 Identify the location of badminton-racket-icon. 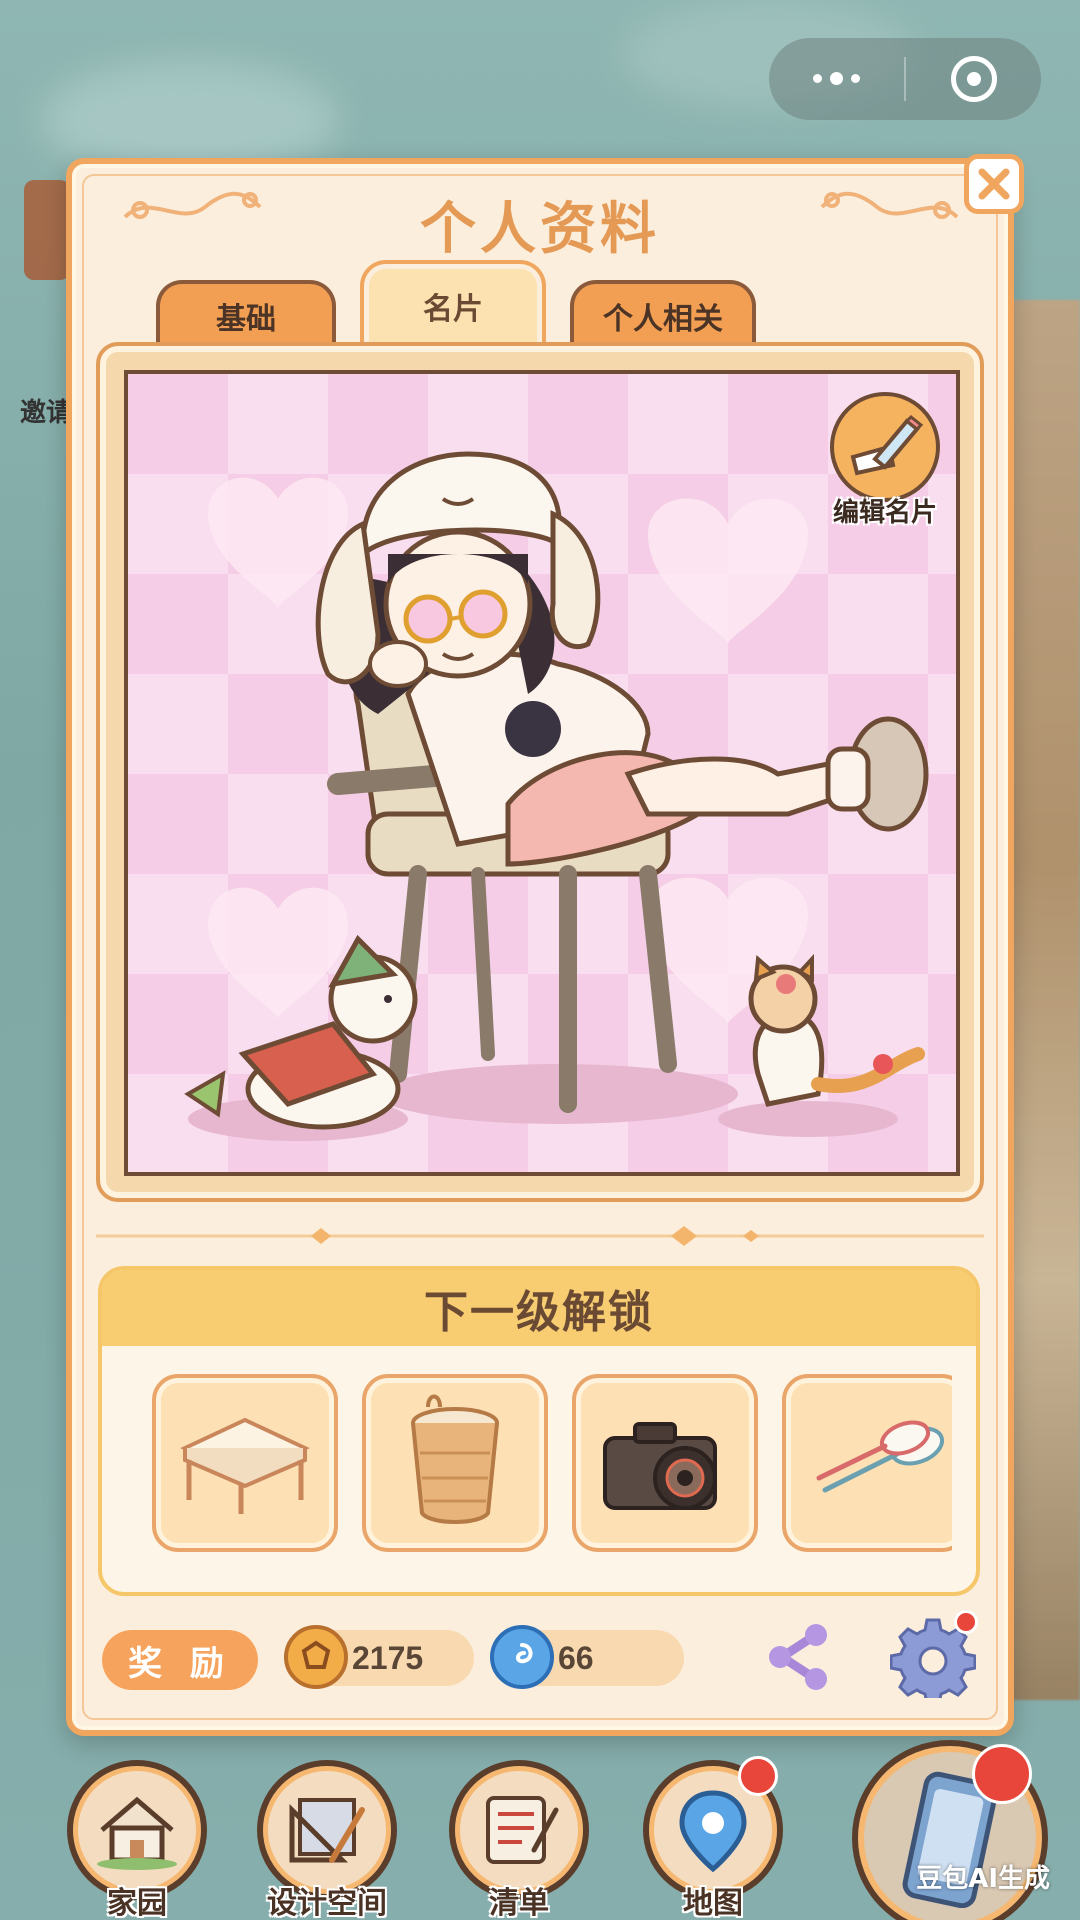
(880, 1456).